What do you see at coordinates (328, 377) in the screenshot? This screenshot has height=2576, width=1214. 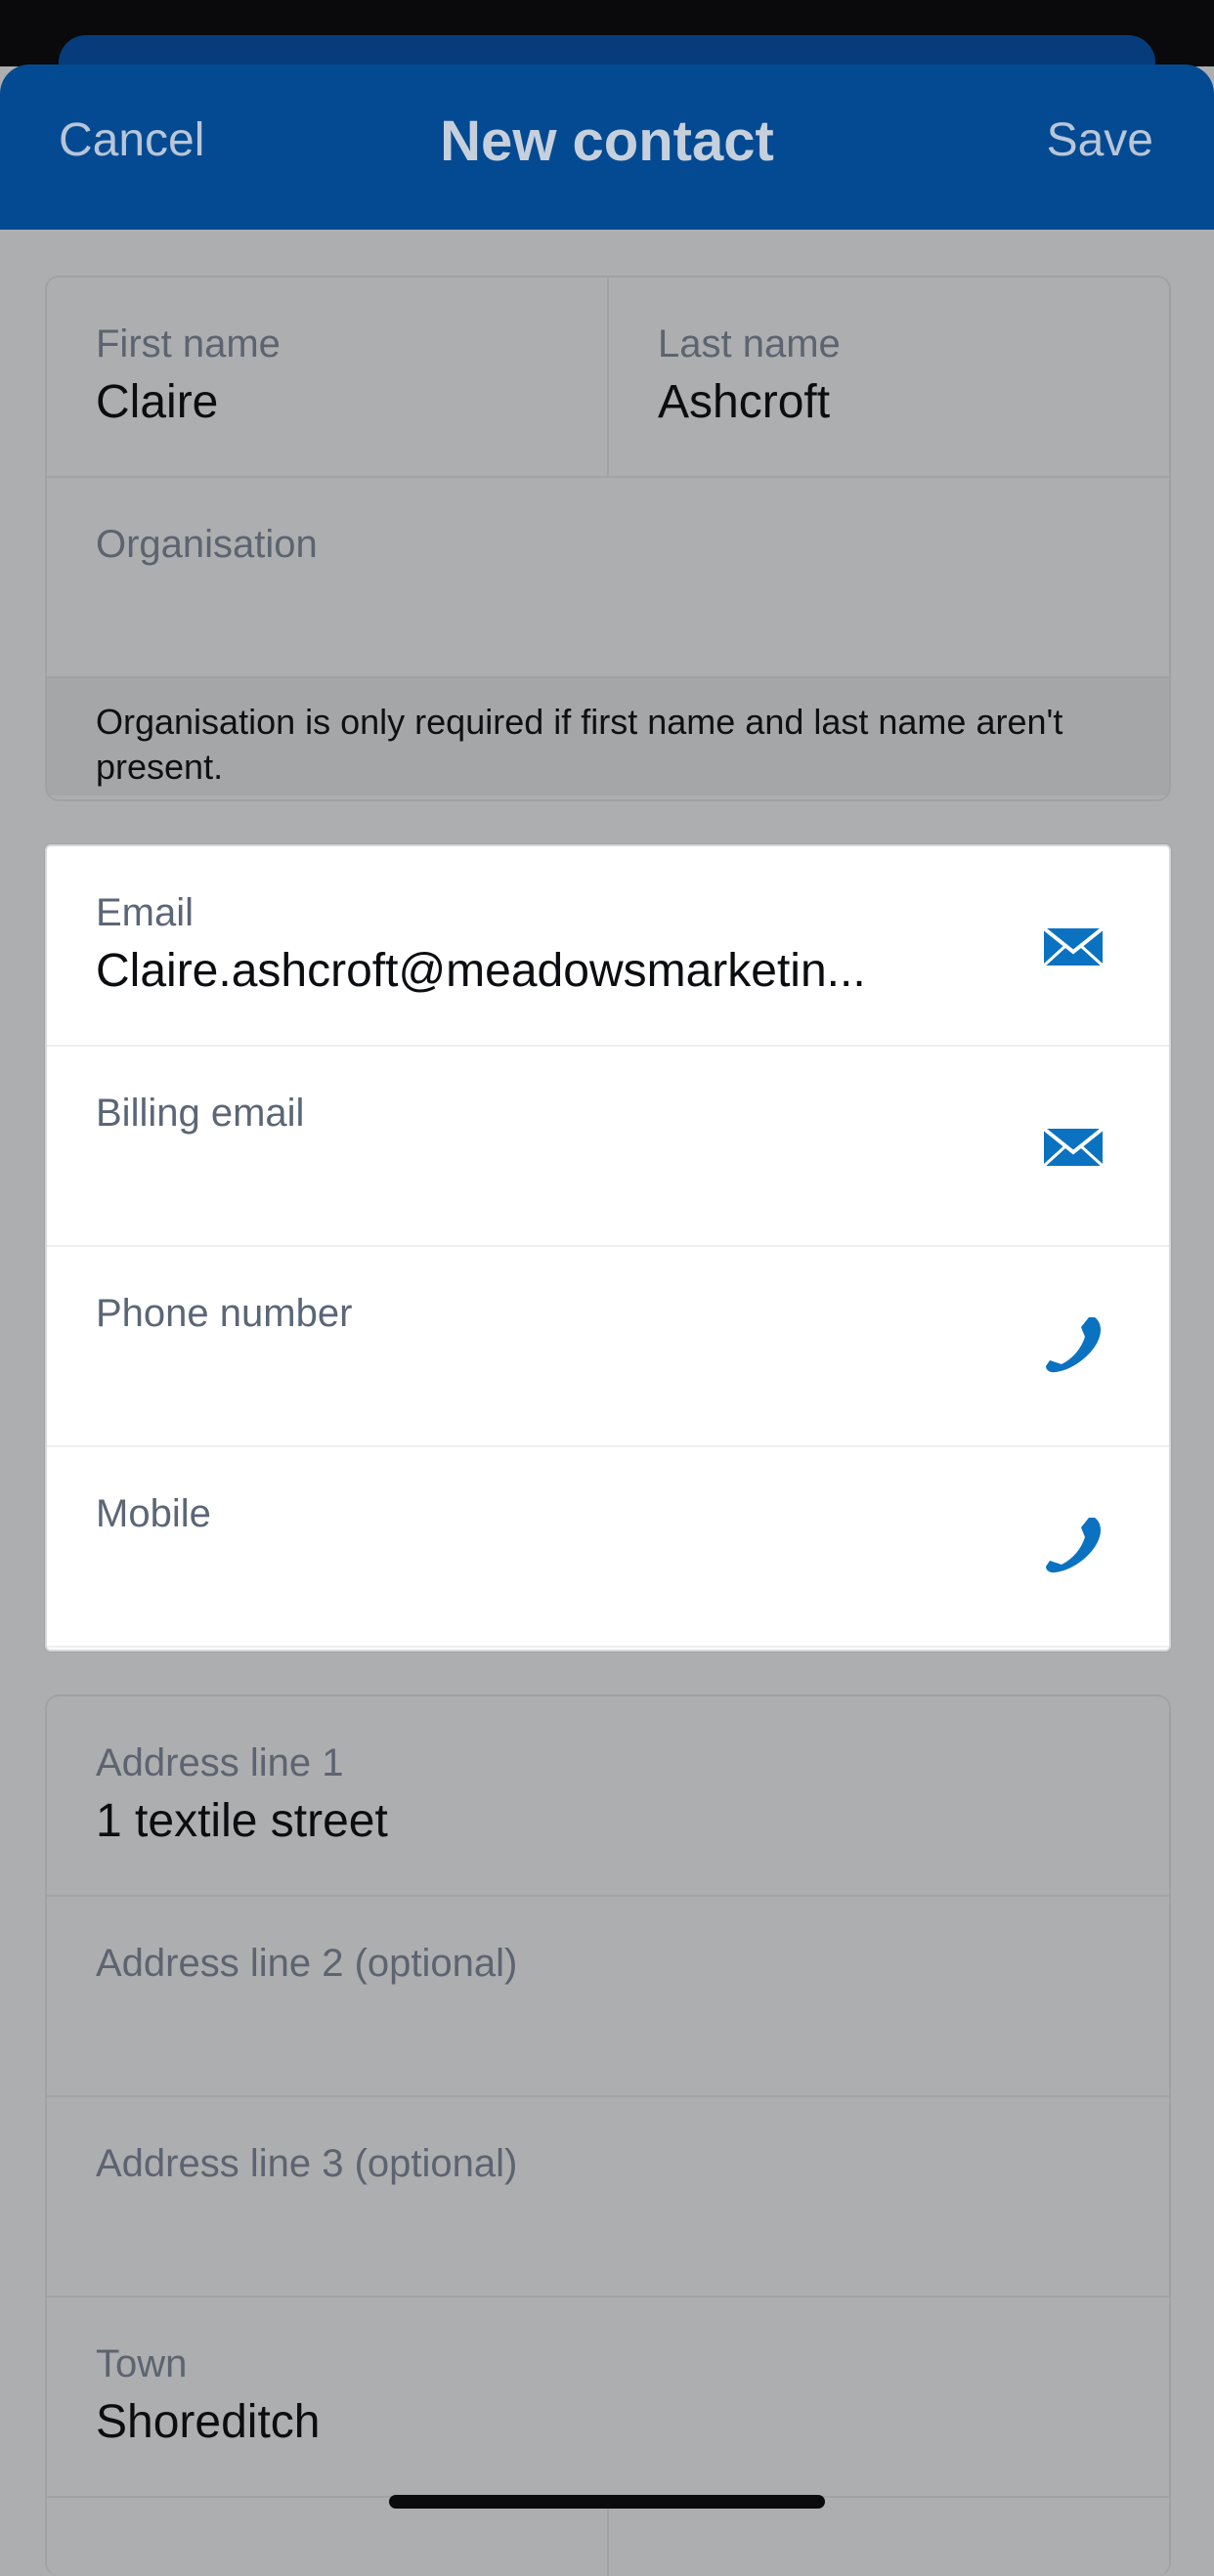 I see `first-name-field: First name Claire` at bounding box center [328, 377].